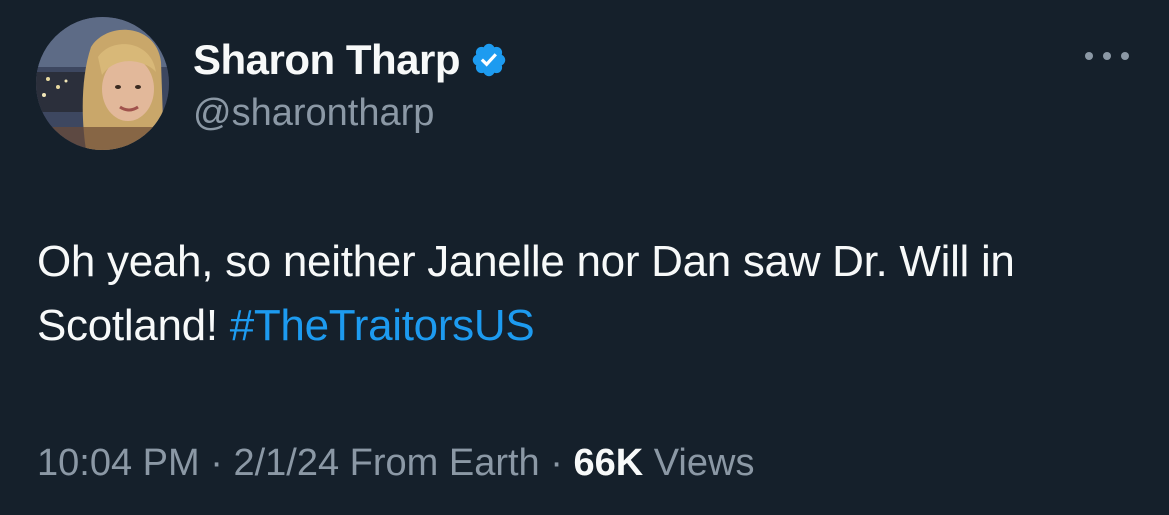 The image size is (1169, 515). I want to click on tweet-date: 2/1/24, so click(286, 463).